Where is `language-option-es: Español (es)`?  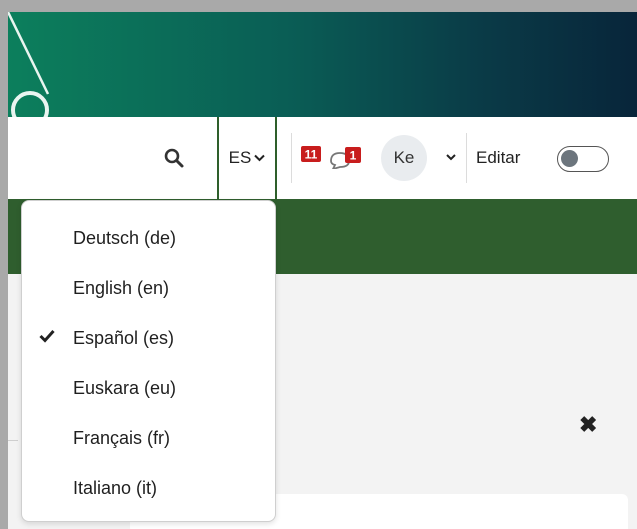
language-option-es: Español (es) is located at coordinates (148, 337).